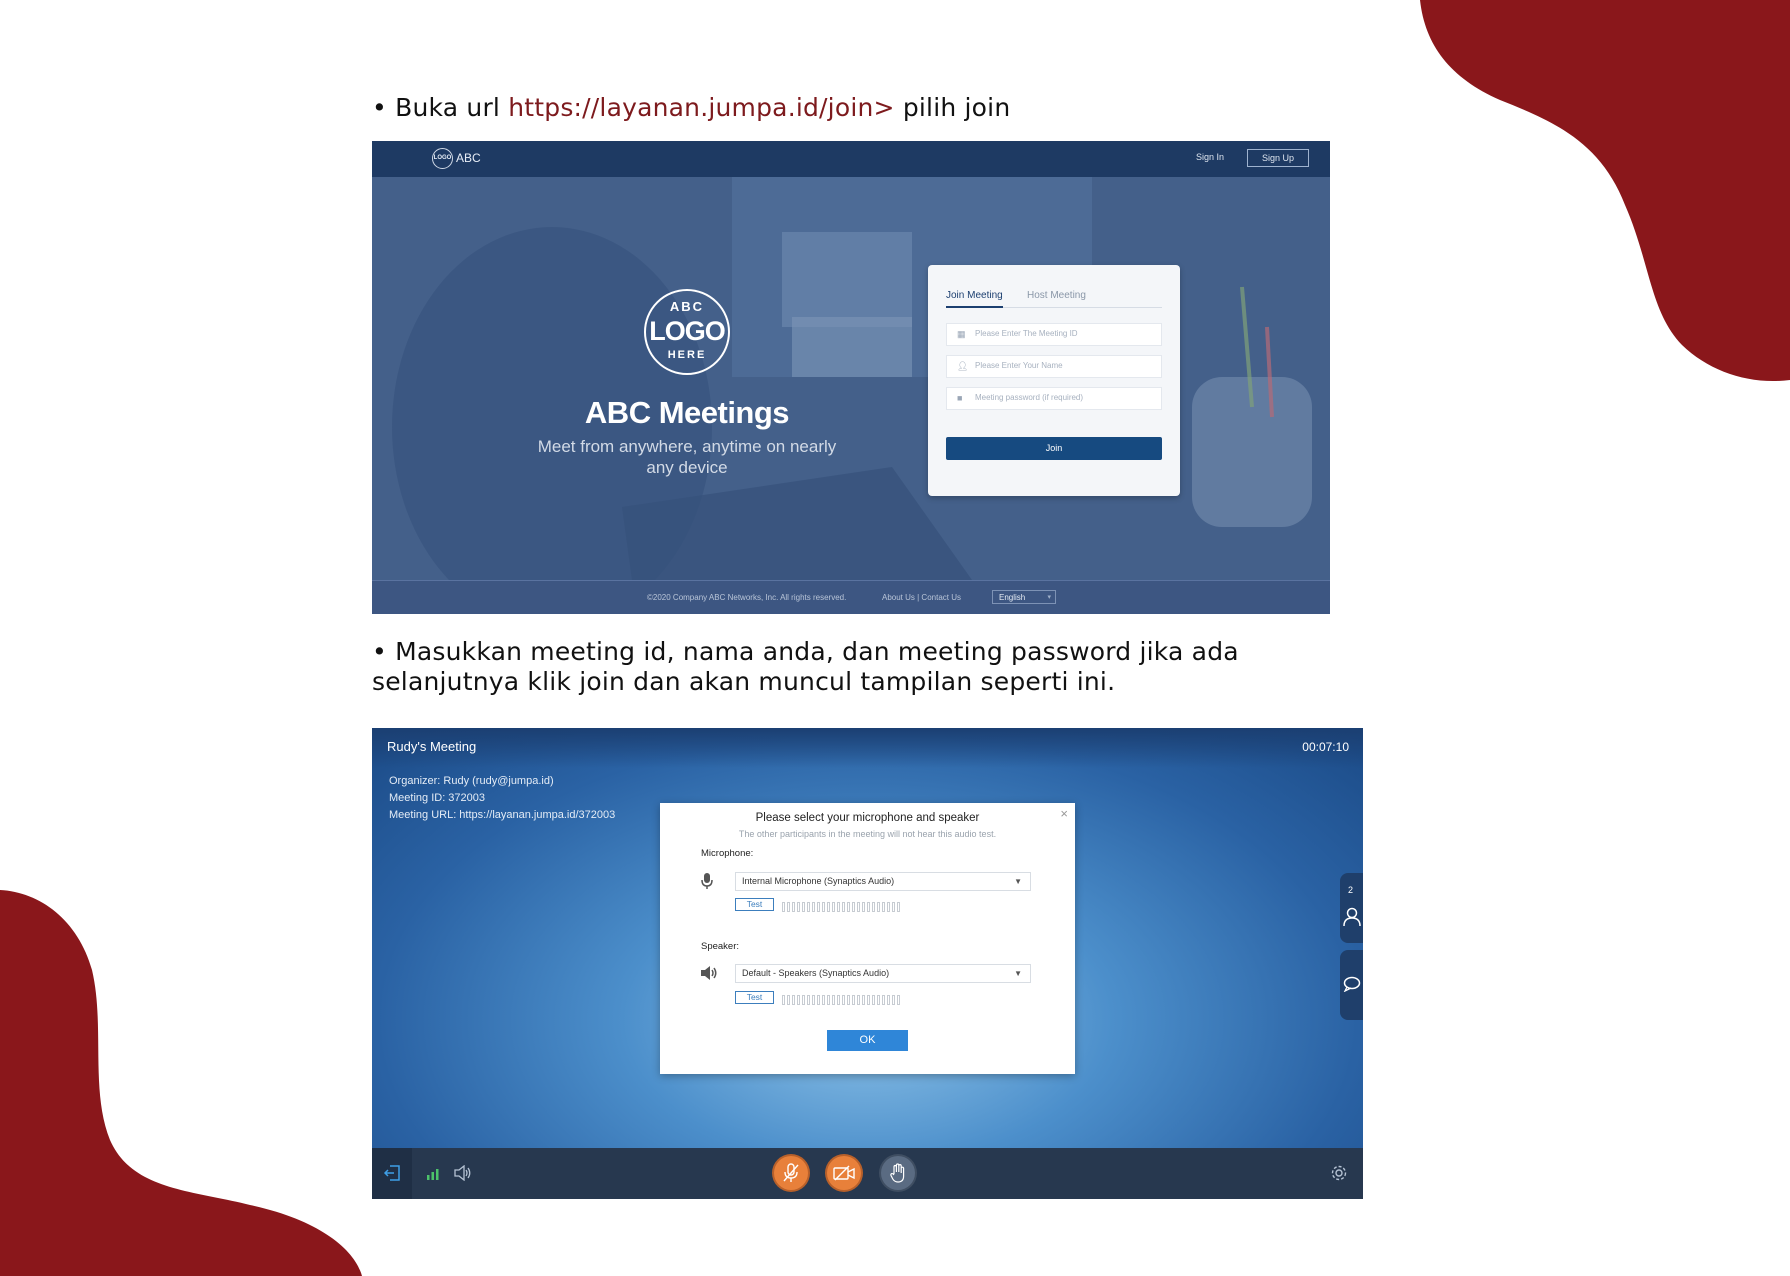 The width and height of the screenshot is (1790, 1276). What do you see at coordinates (754, 904) in the screenshot?
I see `mic-test-button: Test` at bounding box center [754, 904].